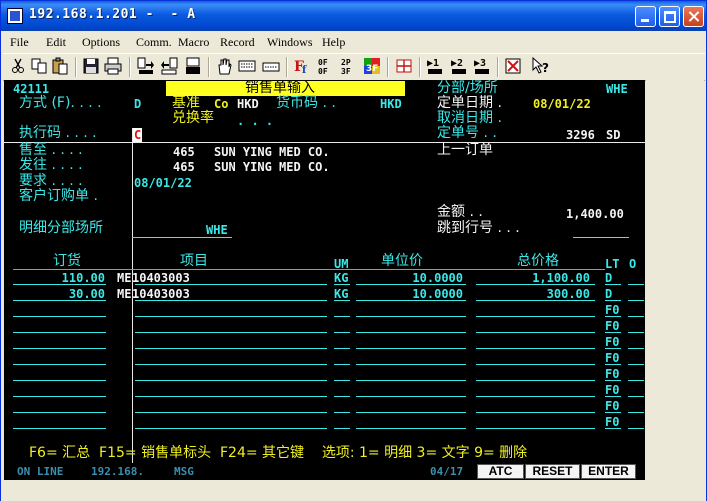 The image size is (707, 501). I want to click on jump-line-field, so click(601, 237).